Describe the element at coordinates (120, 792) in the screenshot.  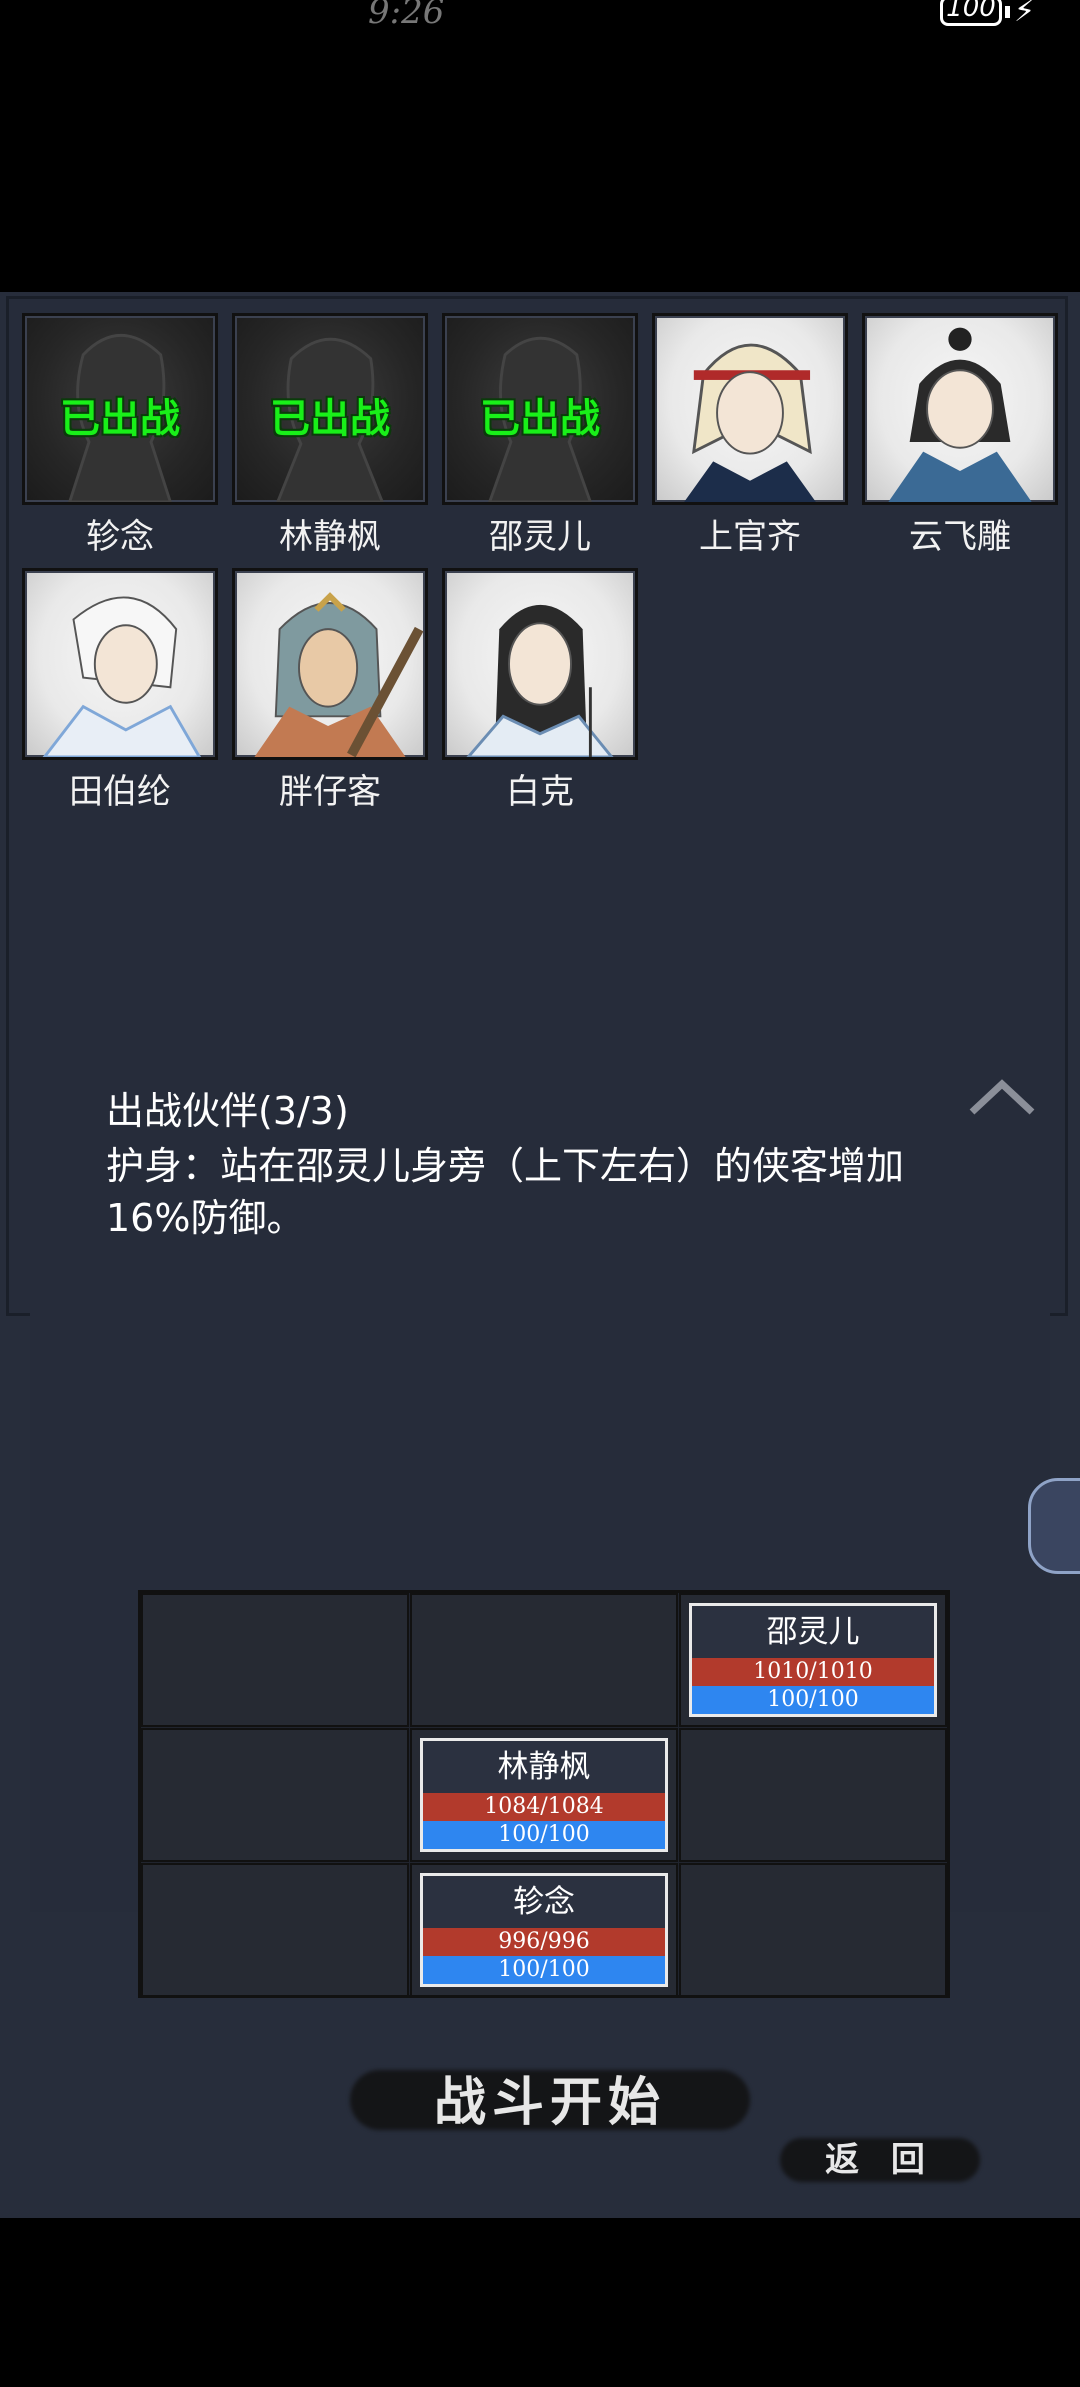
I see `roster-name: 田伯纶` at that location.